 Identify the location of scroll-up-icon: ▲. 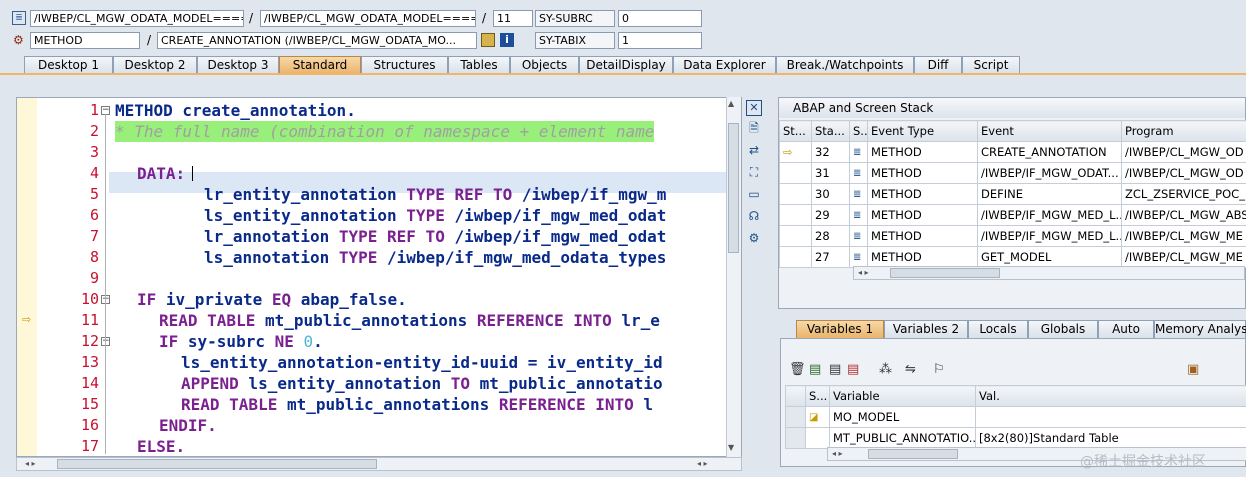
(731, 103).